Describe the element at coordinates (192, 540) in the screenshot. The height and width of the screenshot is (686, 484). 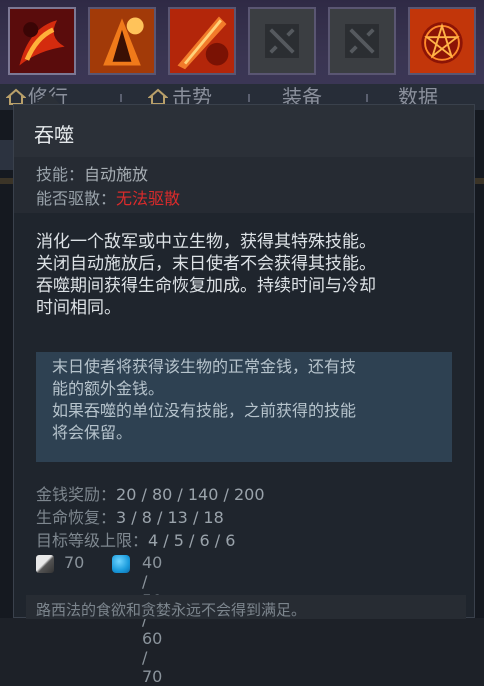
I see `stat-value: 4 / 5 / 6 / 6` at that location.